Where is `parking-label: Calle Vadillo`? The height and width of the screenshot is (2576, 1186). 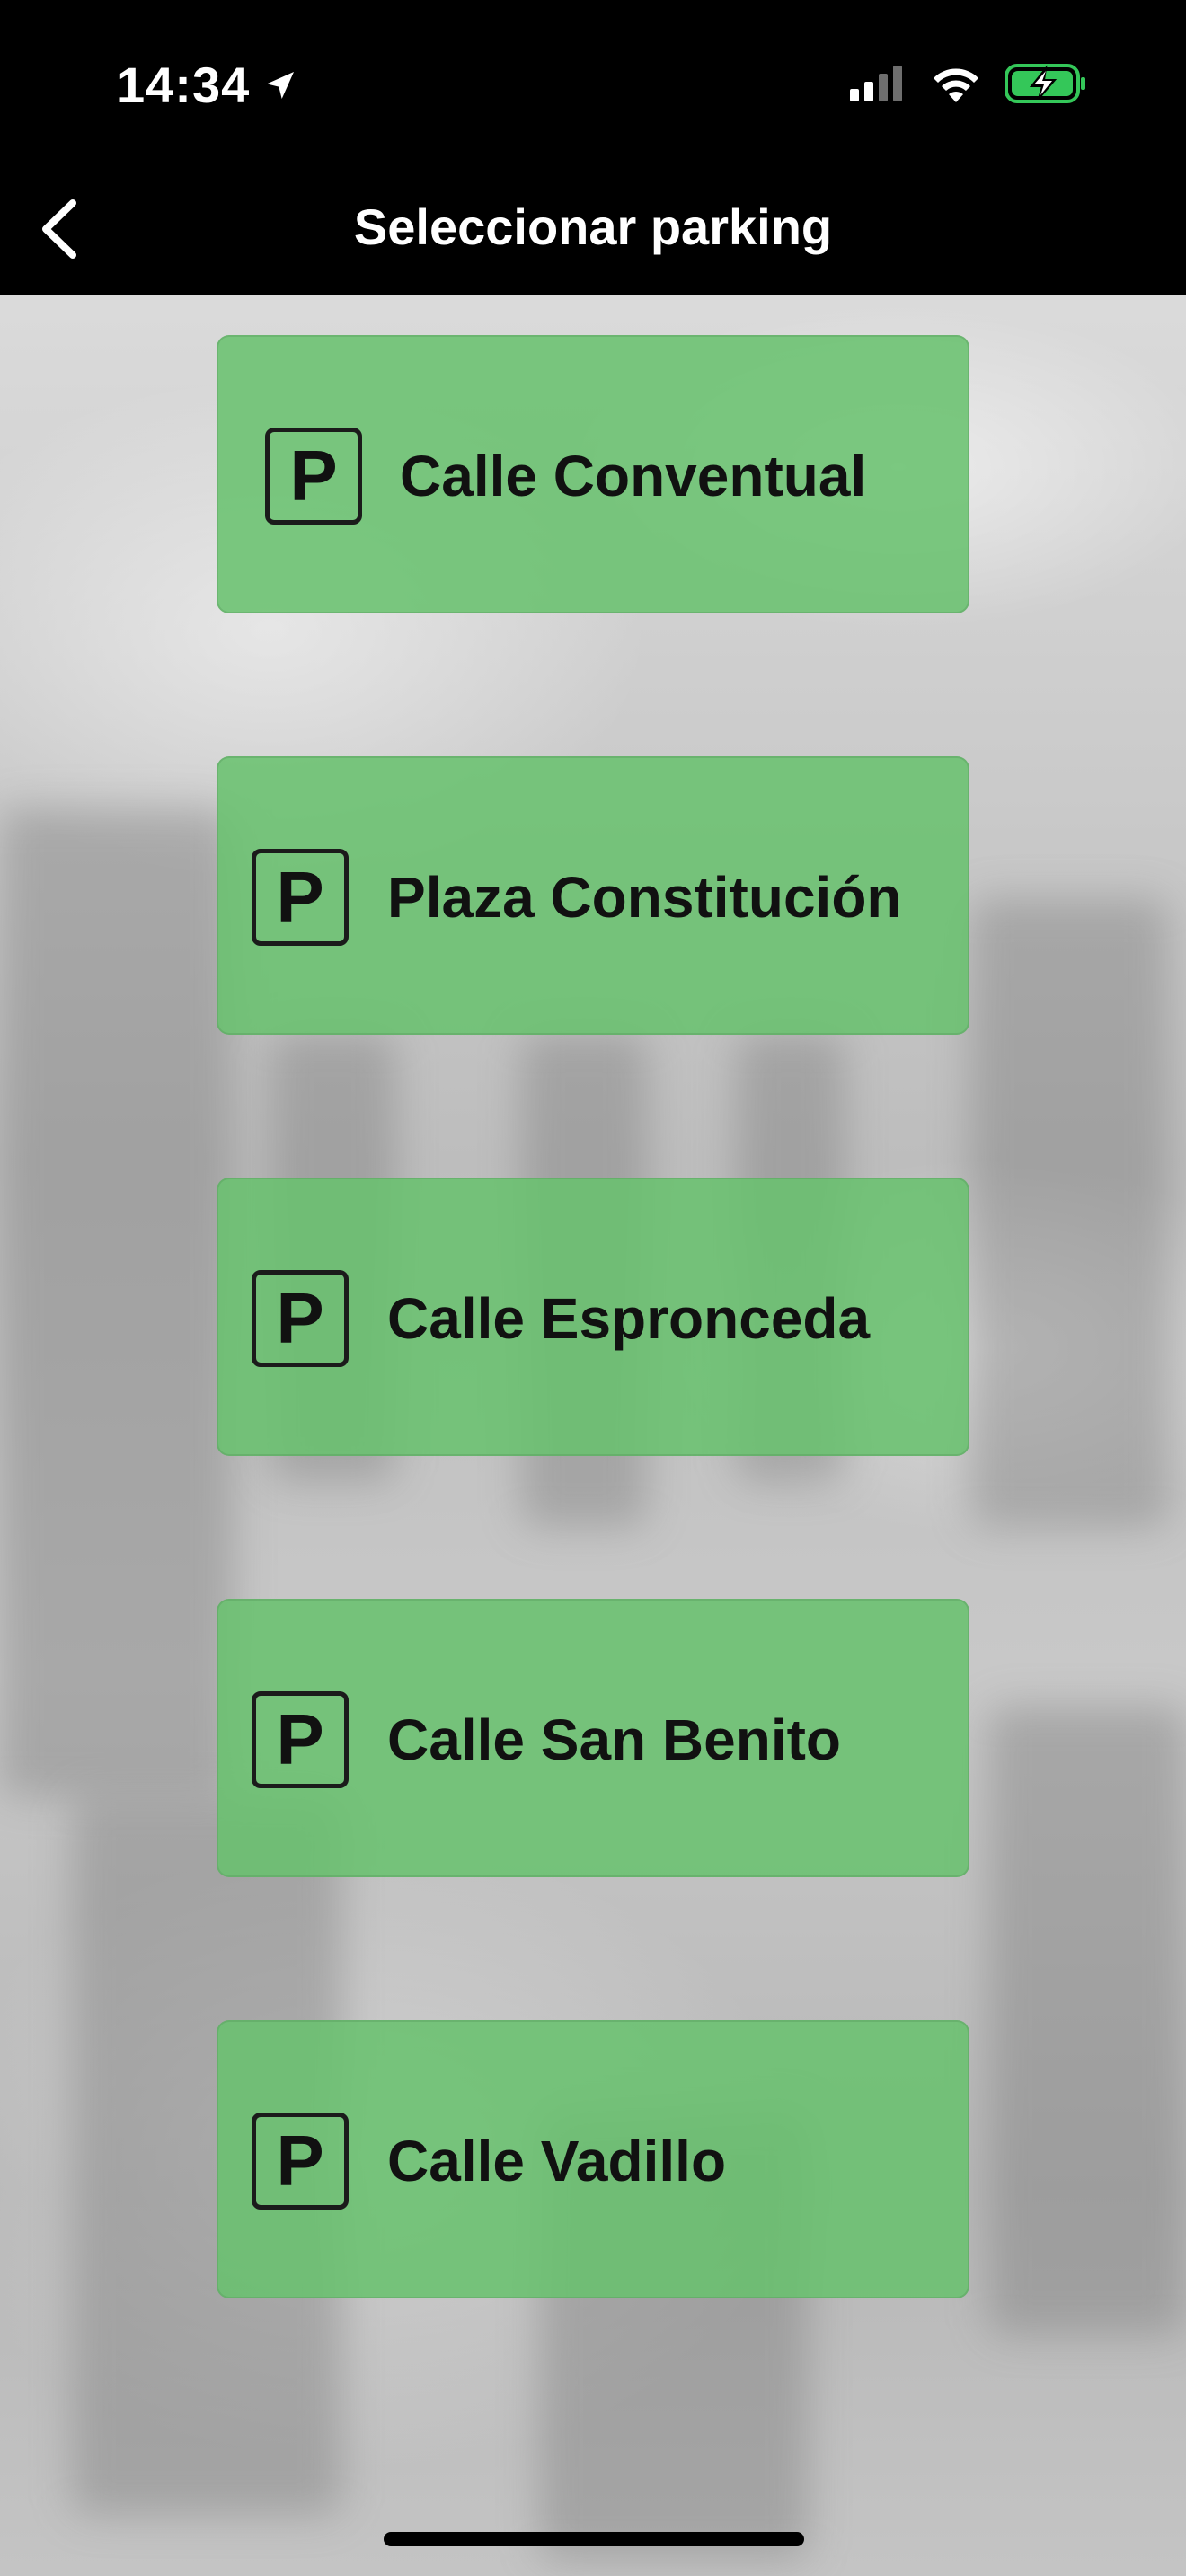
parking-label: Calle Vadillo is located at coordinates (557, 2161).